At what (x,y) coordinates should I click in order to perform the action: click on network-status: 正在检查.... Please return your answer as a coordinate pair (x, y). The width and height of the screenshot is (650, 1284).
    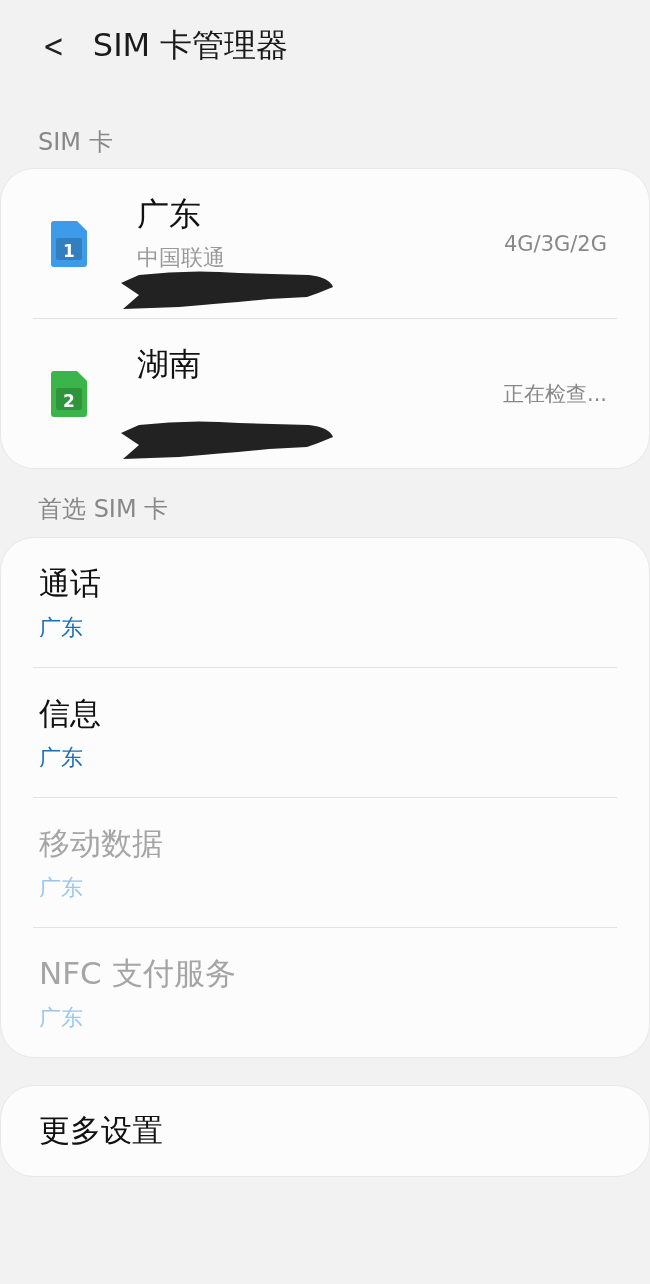
    Looking at the image, I should click on (554, 394).